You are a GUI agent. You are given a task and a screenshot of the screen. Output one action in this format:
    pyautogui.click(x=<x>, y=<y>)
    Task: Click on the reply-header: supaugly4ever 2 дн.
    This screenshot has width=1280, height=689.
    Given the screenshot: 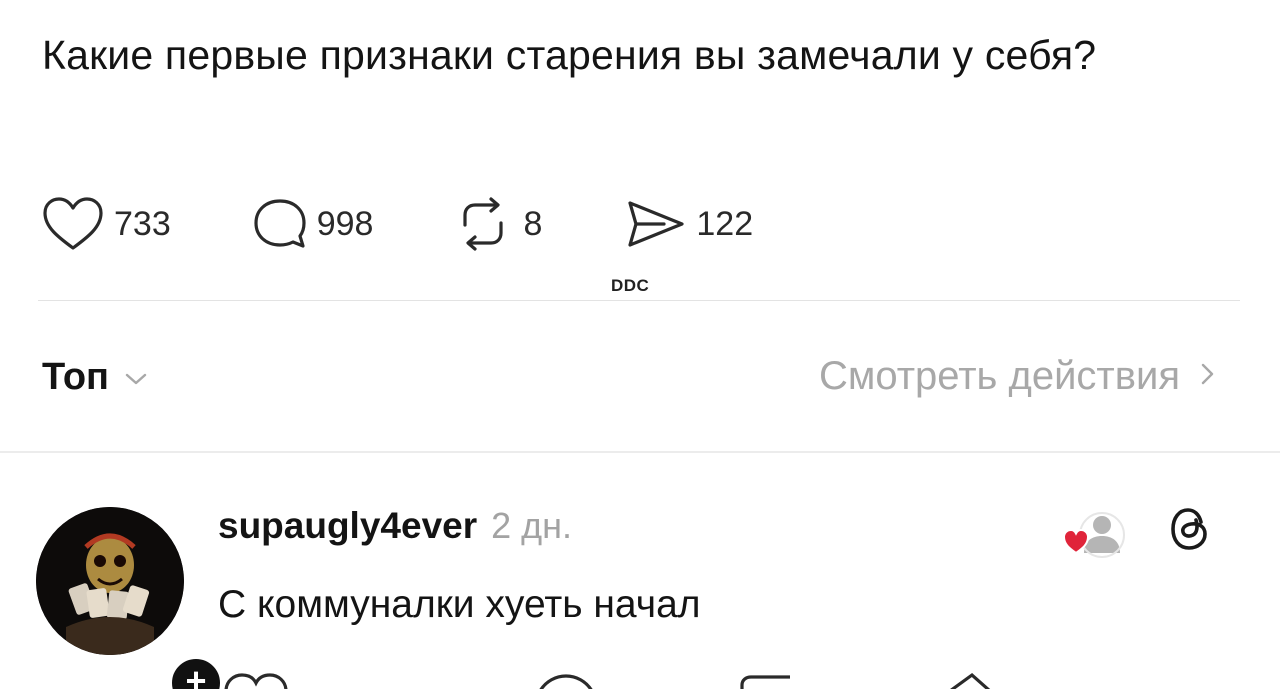 What is the action you would take?
    pyautogui.click(x=395, y=526)
    